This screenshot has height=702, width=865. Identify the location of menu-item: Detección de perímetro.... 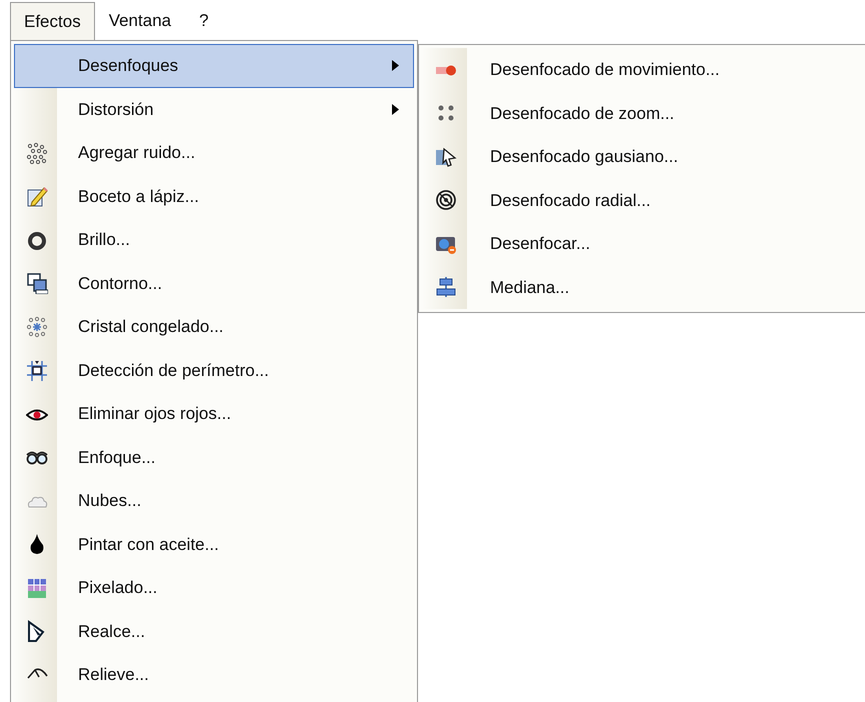
(214, 370).